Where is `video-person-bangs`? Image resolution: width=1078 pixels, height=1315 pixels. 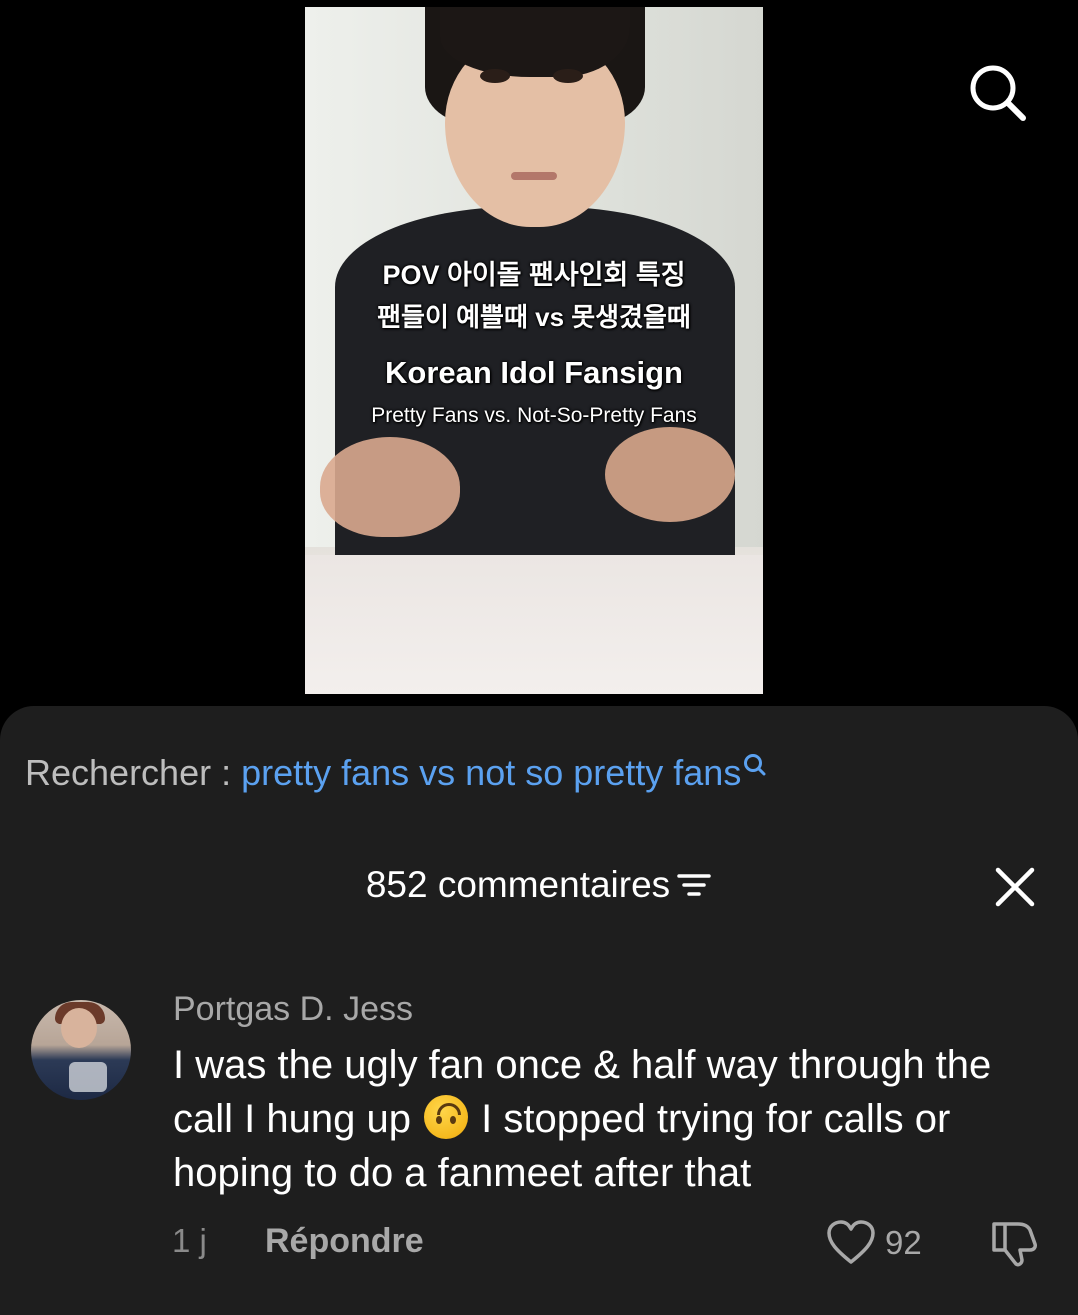 video-person-bangs is located at coordinates (535, 42).